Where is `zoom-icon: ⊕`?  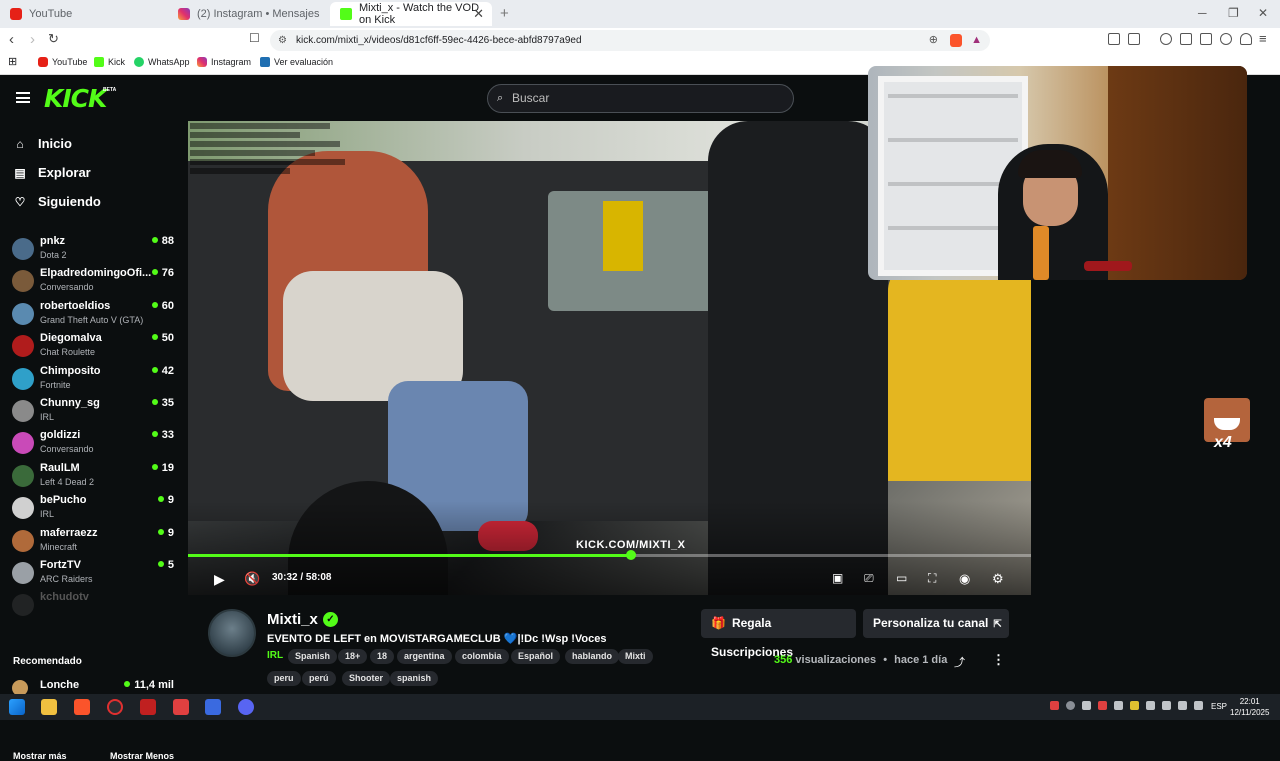
zoom-icon: ⊕ is located at coordinates (933, 40).